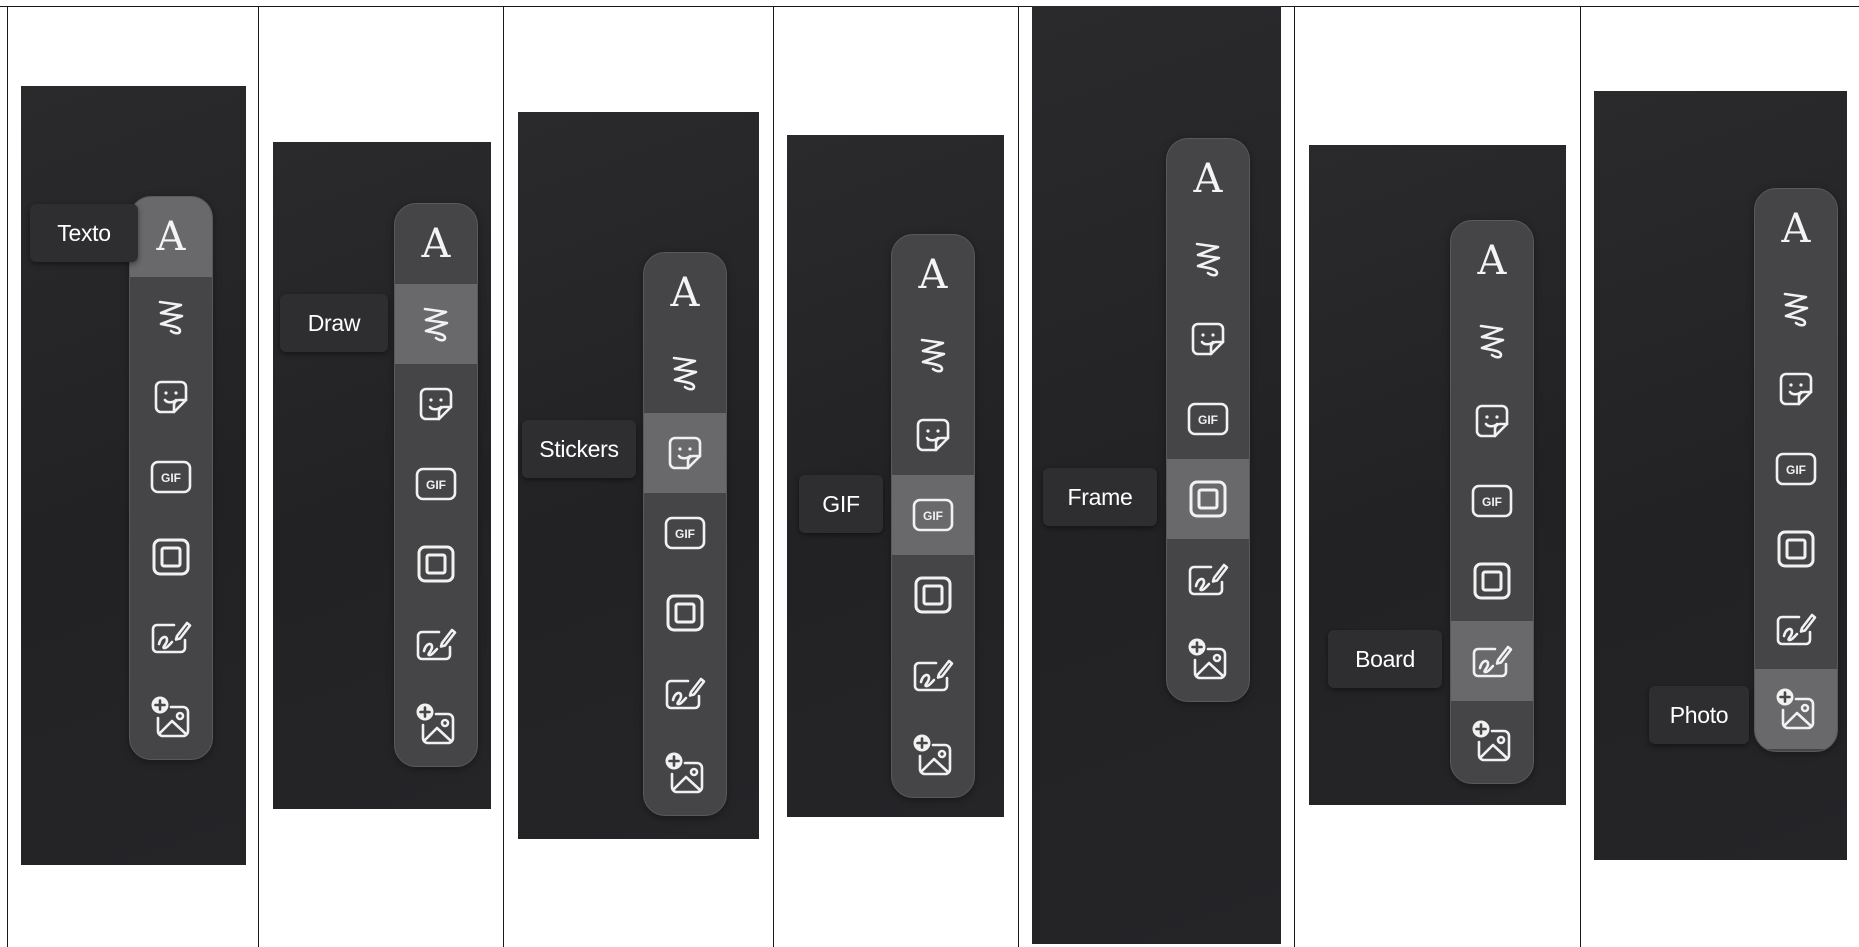 This screenshot has width=1859, height=947. What do you see at coordinates (841, 504) in the screenshot?
I see `tooltip: GIF` at bounding box center [841, 504].